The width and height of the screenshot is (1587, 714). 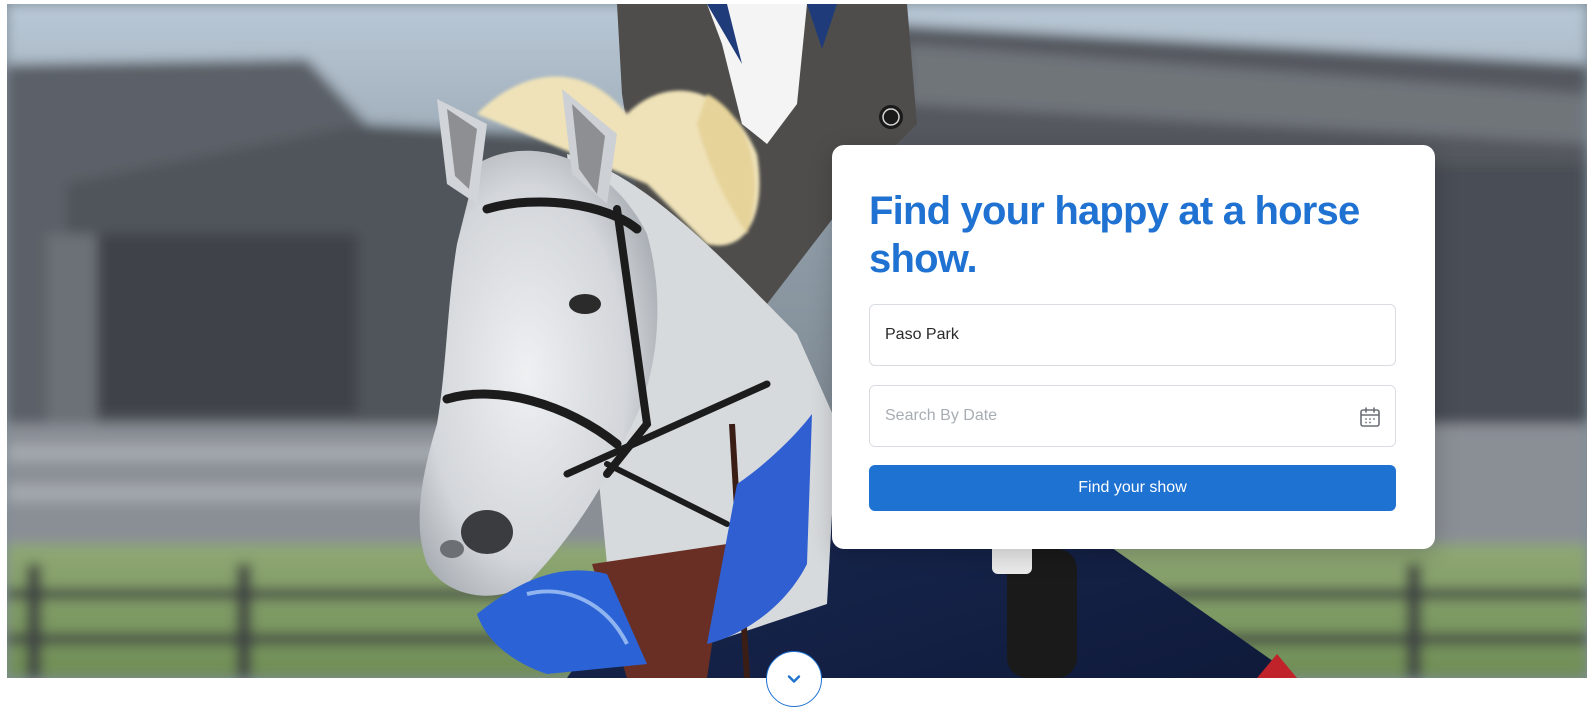 I want to click on calendar-icon, so click(x=1370, y=417).